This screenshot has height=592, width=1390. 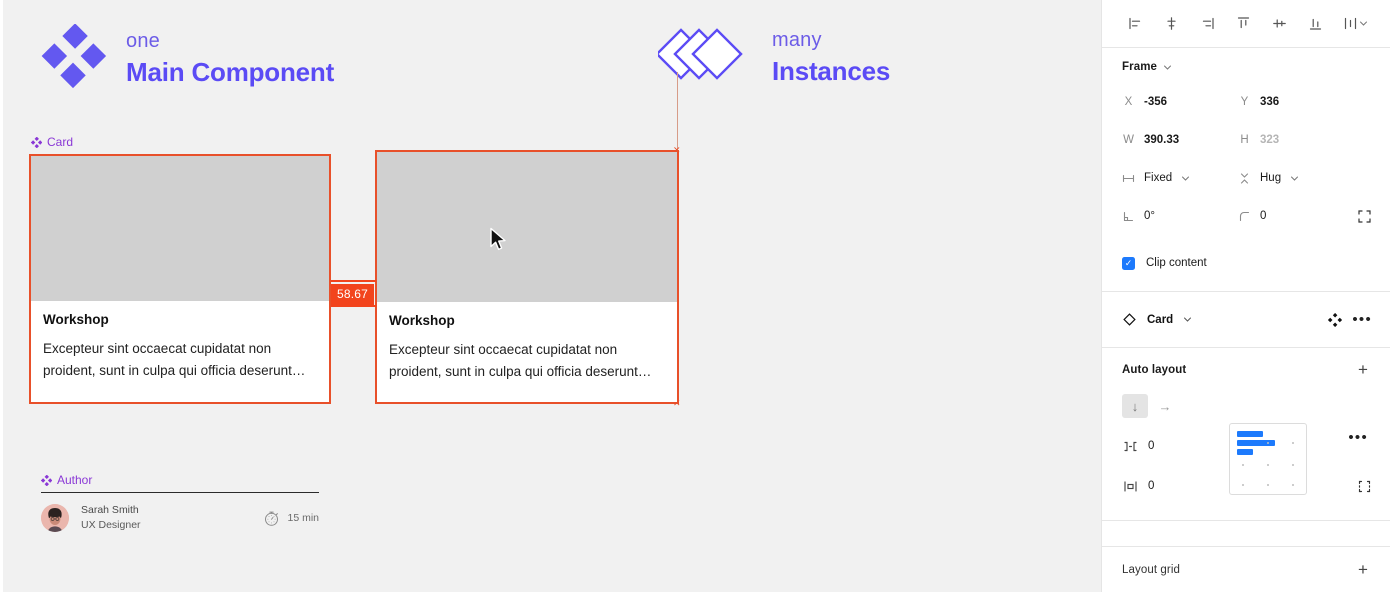 I want to click on author-name: Sarah Smith, so click(x=110, y=510).